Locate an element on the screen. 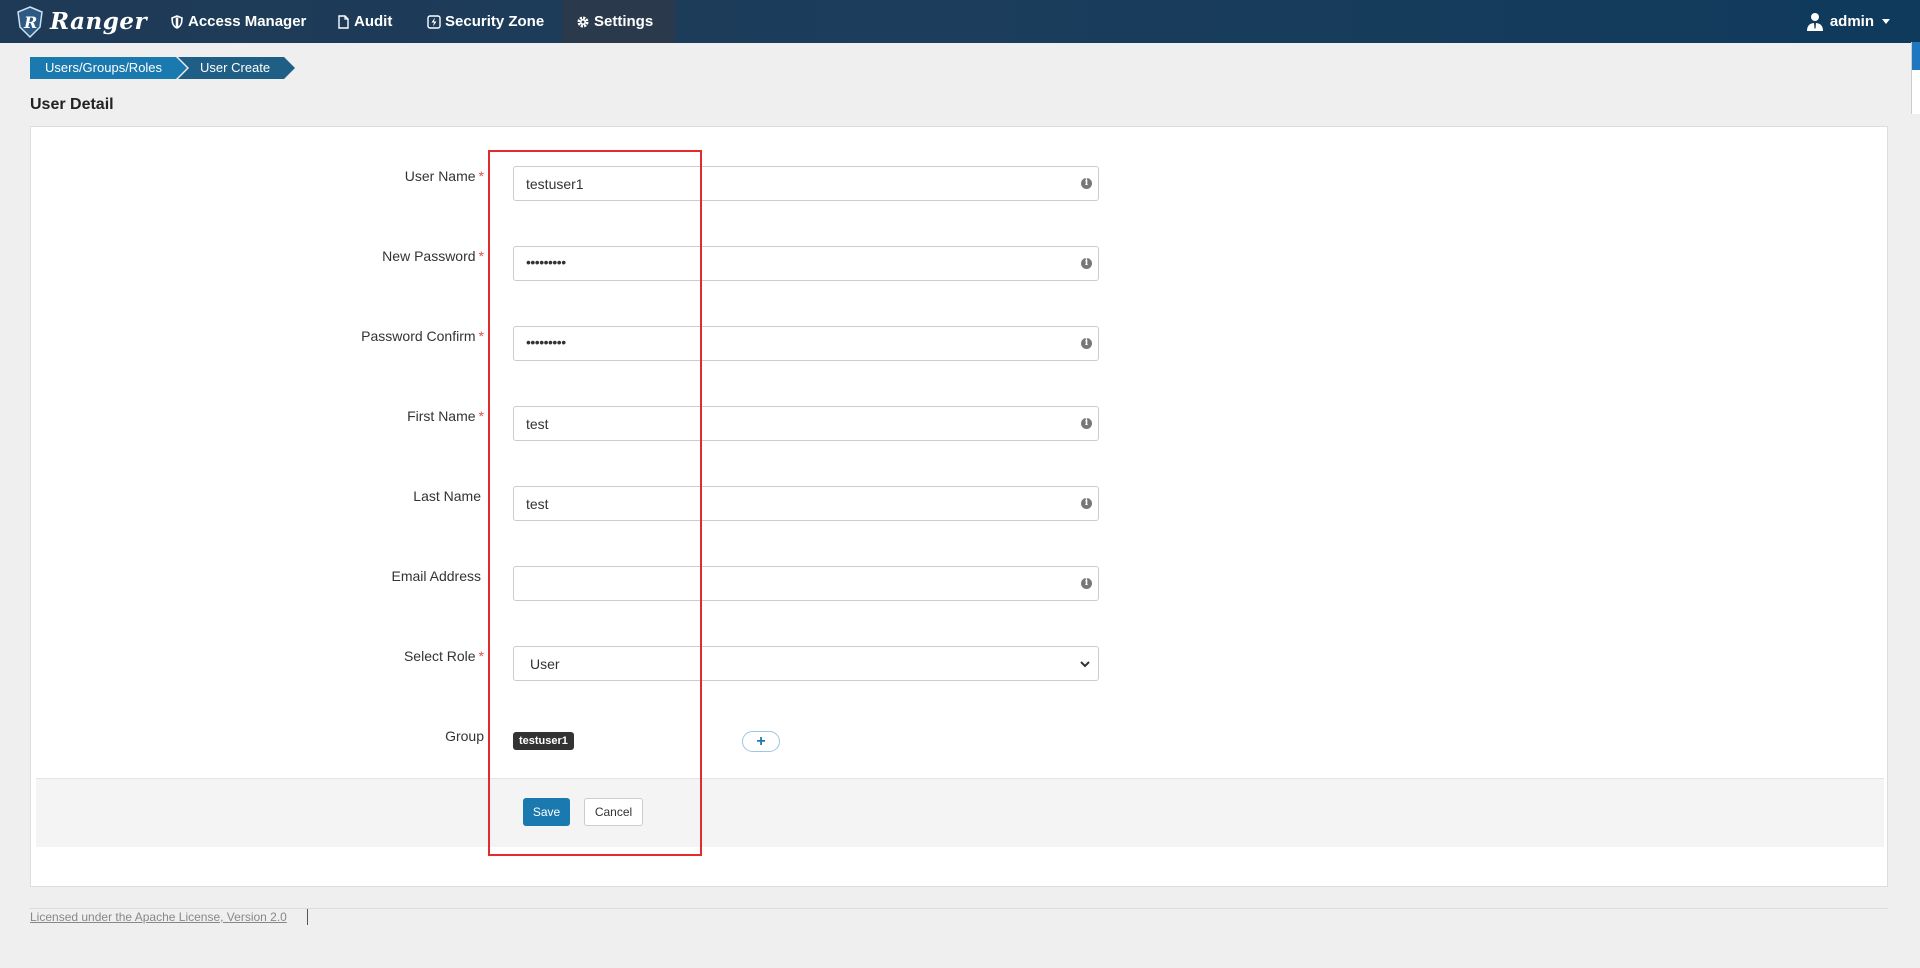 The image size is (1920, 968). group-tag: testuser1 is located at coordinates (543, 741).